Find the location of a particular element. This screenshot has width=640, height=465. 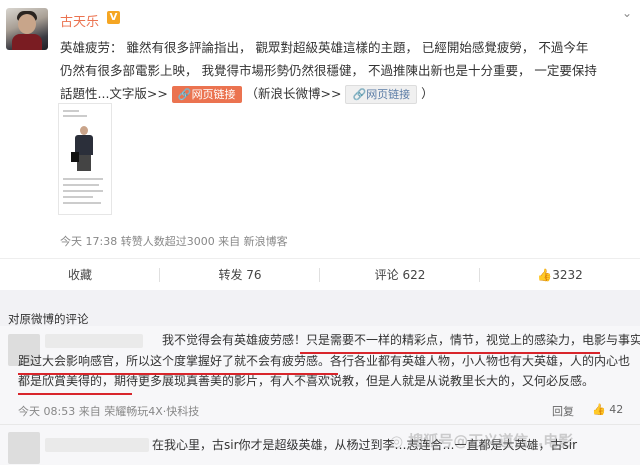

post-text-fragment: ） is located at coordinates (427, 93).